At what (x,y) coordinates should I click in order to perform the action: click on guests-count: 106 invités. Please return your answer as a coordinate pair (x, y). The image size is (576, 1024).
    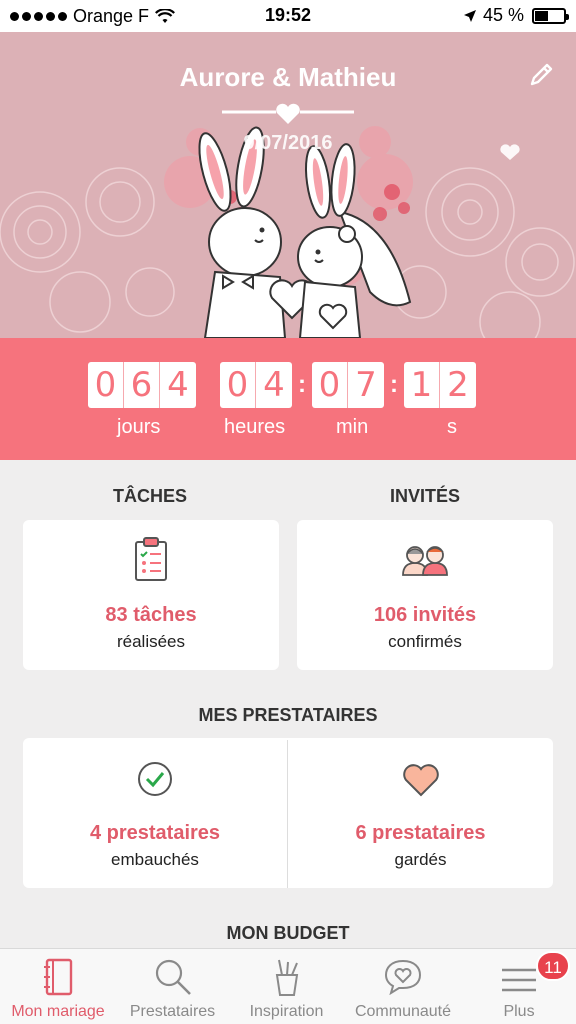
    Looking at the image, I should click on (425, 615).